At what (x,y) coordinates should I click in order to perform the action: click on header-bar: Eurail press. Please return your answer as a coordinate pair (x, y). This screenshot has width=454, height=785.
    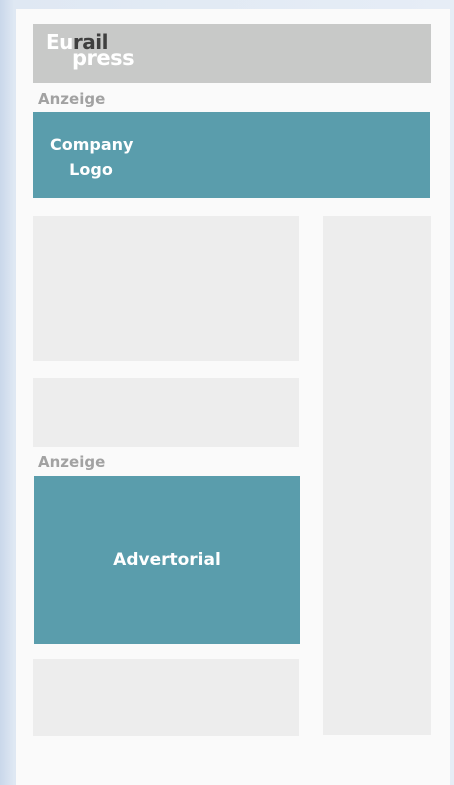
    Looking at the image, I should click on (232, 53).